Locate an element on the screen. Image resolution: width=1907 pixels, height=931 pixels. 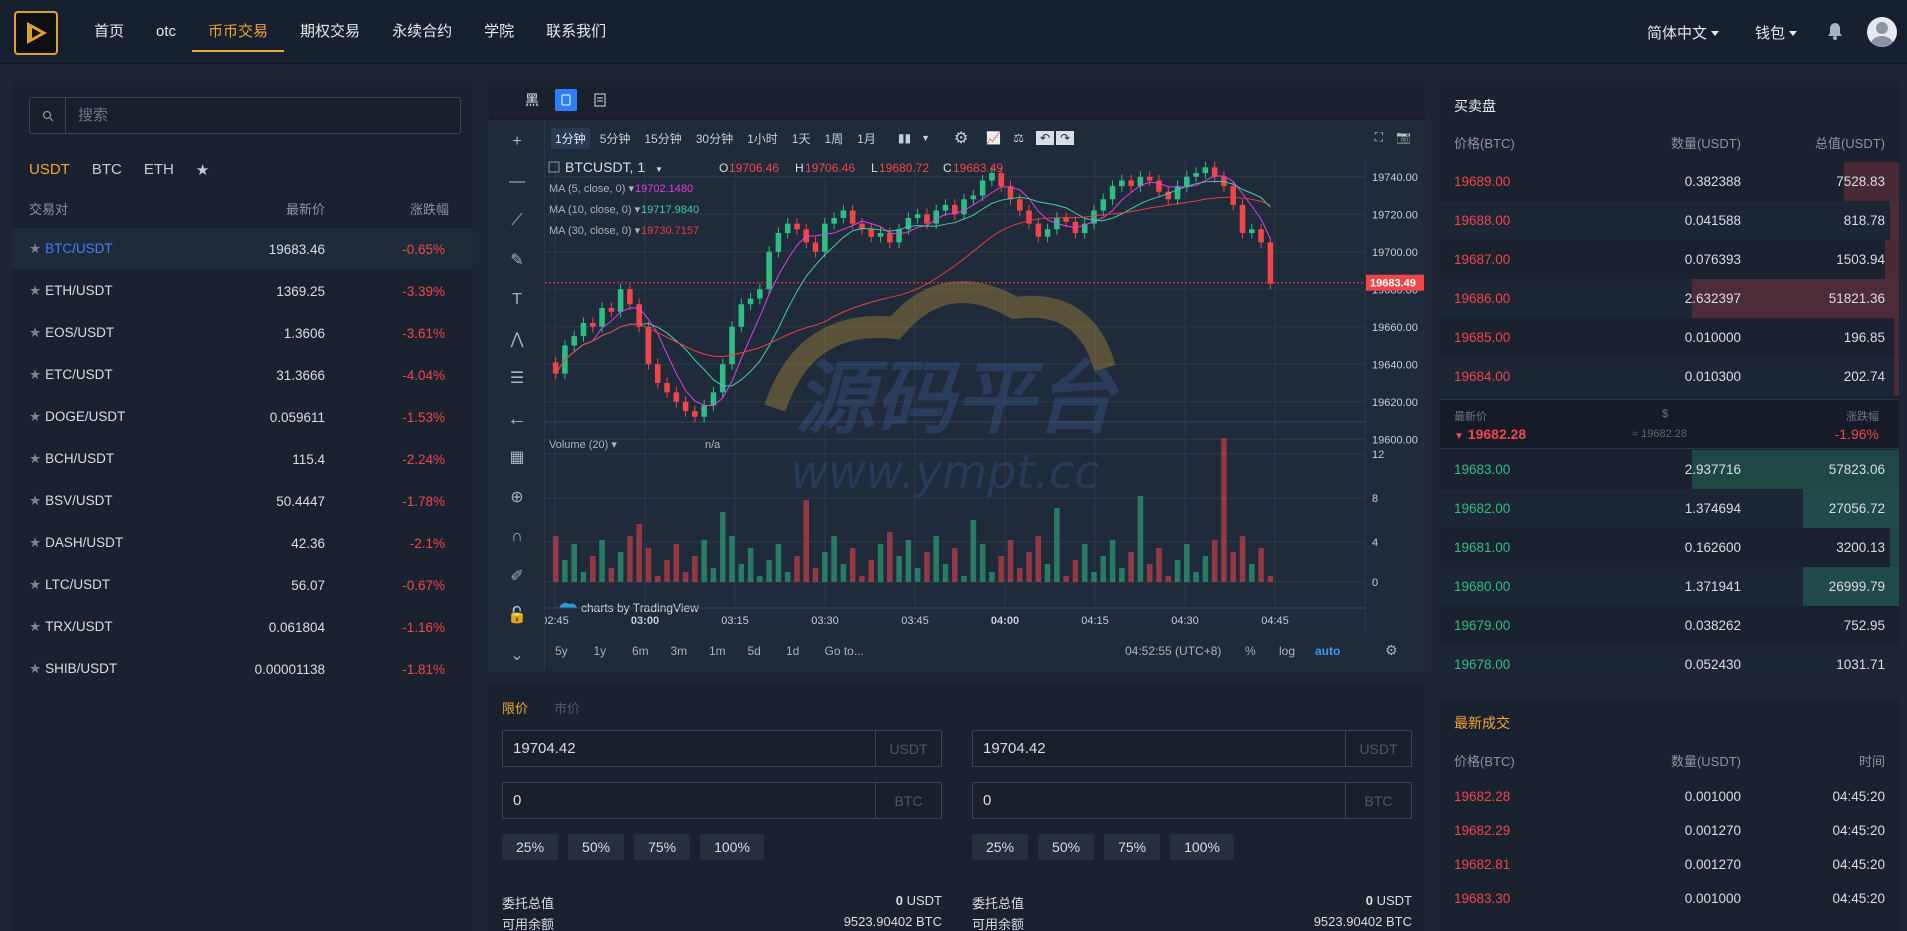
bid-row: 19681.00 0.162600 3200.13 is located at coordinates (1669, 547).